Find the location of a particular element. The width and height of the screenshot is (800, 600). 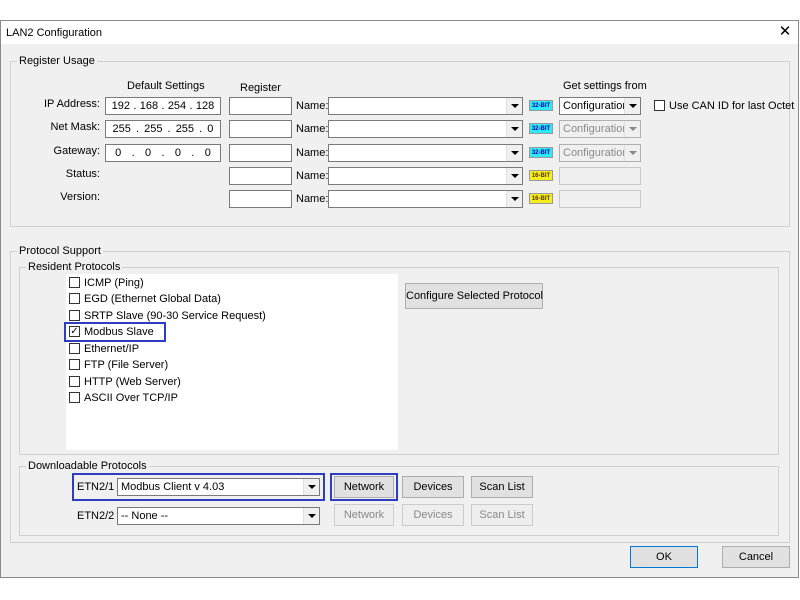

ftp-checkbox is located at coordinates (74, 364).